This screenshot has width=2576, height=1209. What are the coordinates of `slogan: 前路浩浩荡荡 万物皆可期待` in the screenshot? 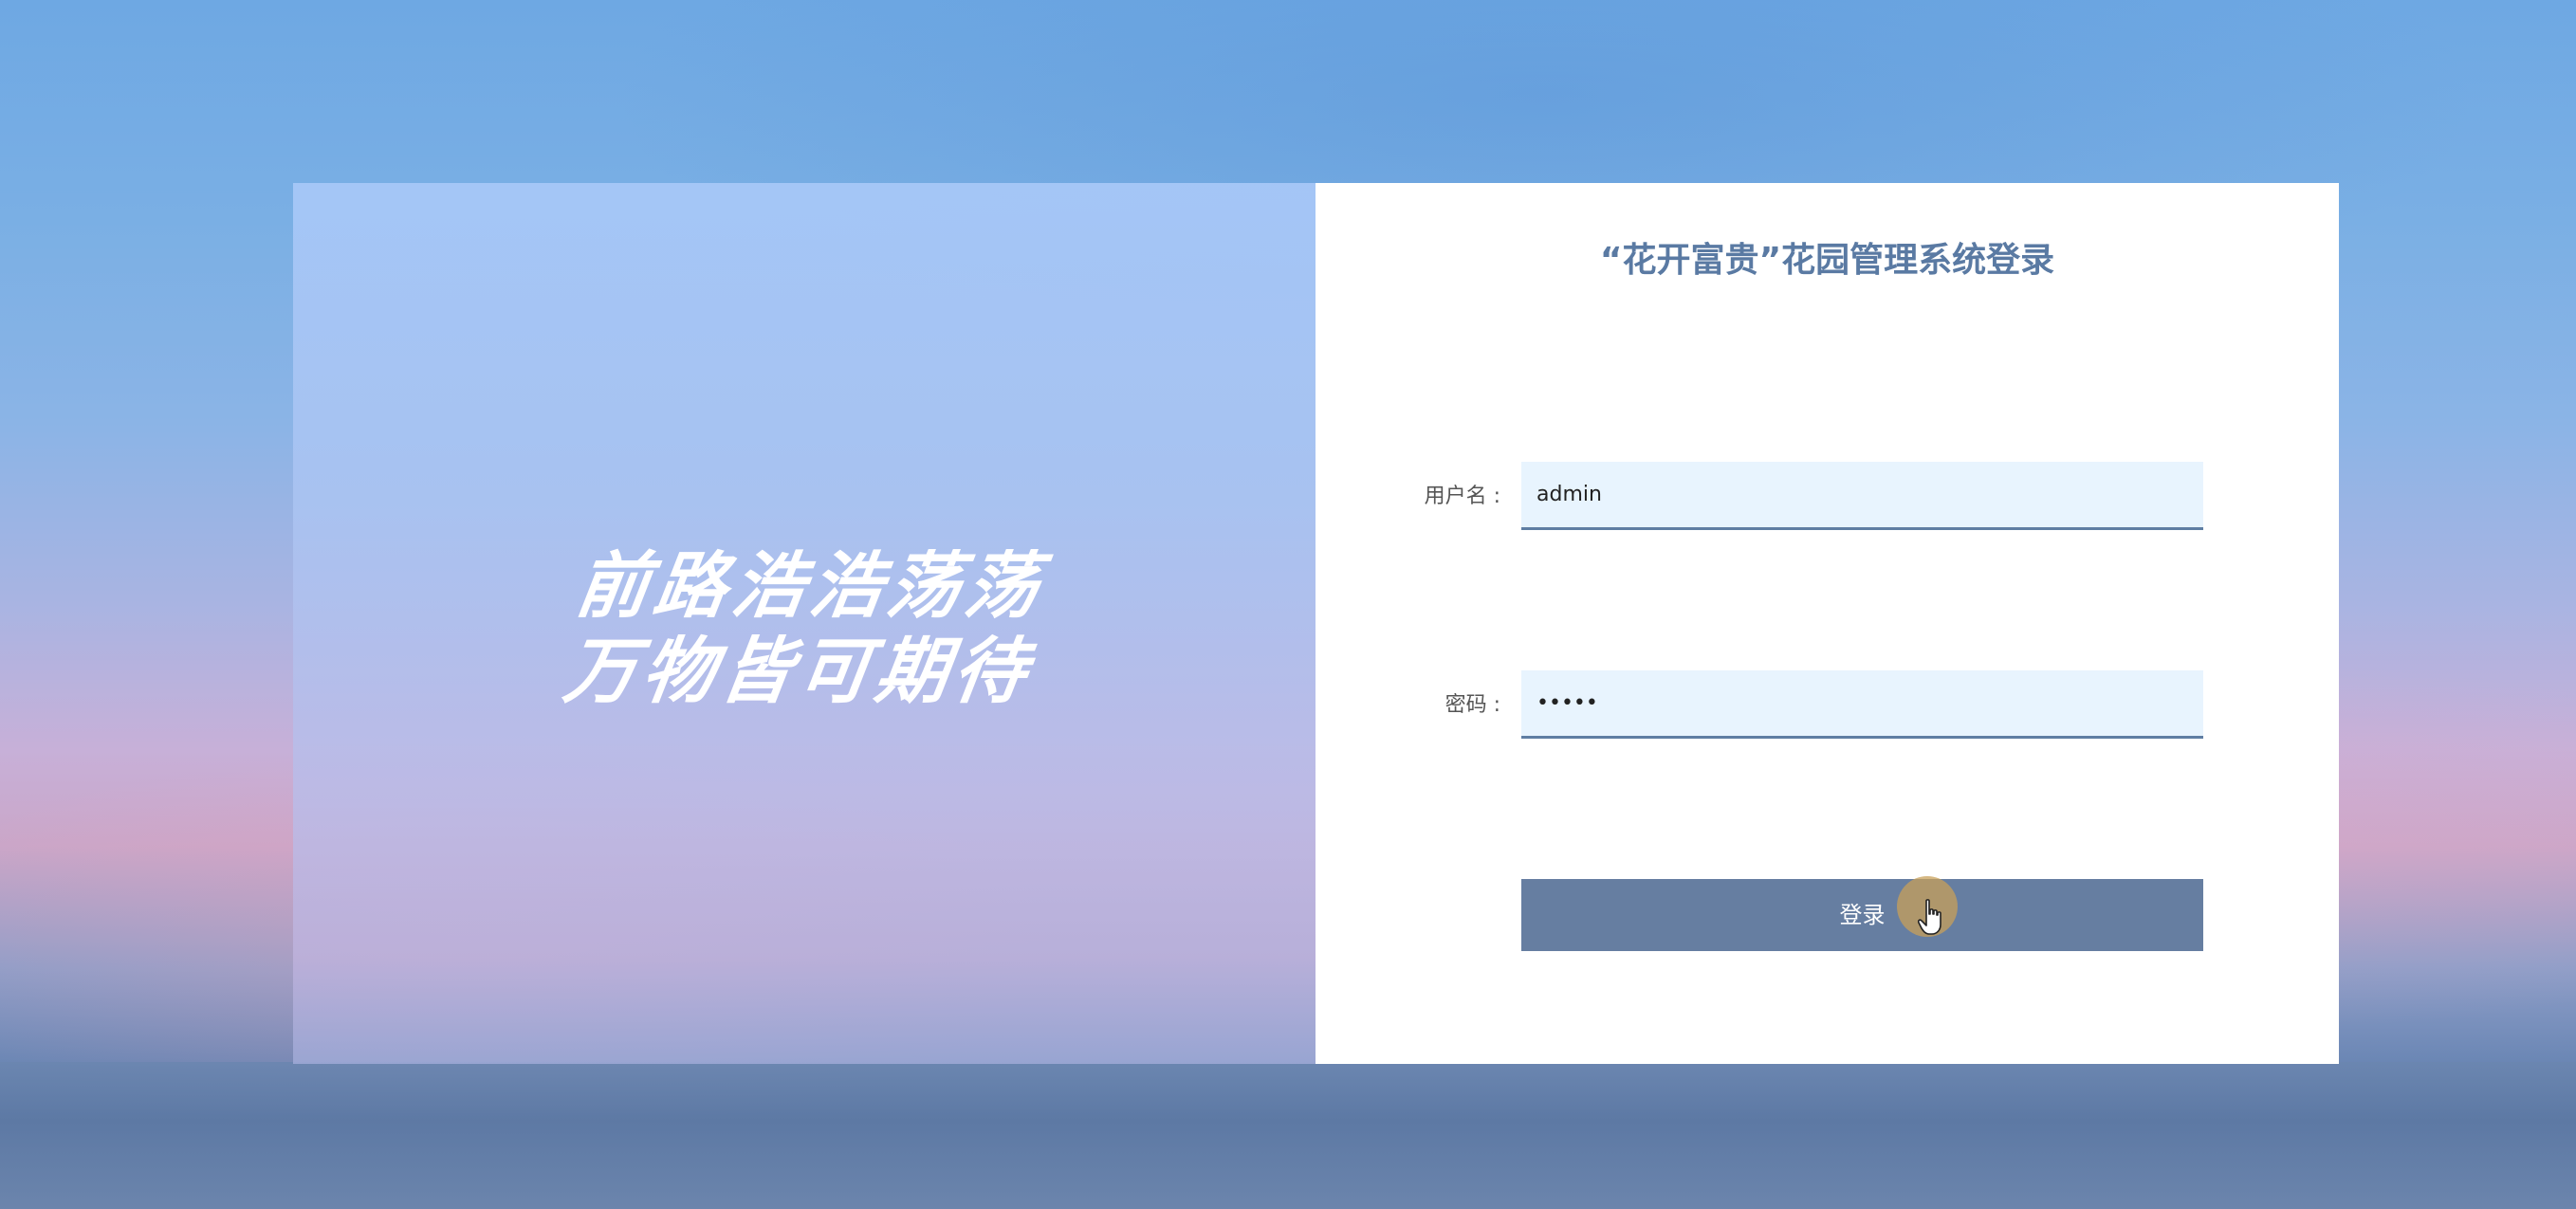 It's located at (804, 629).